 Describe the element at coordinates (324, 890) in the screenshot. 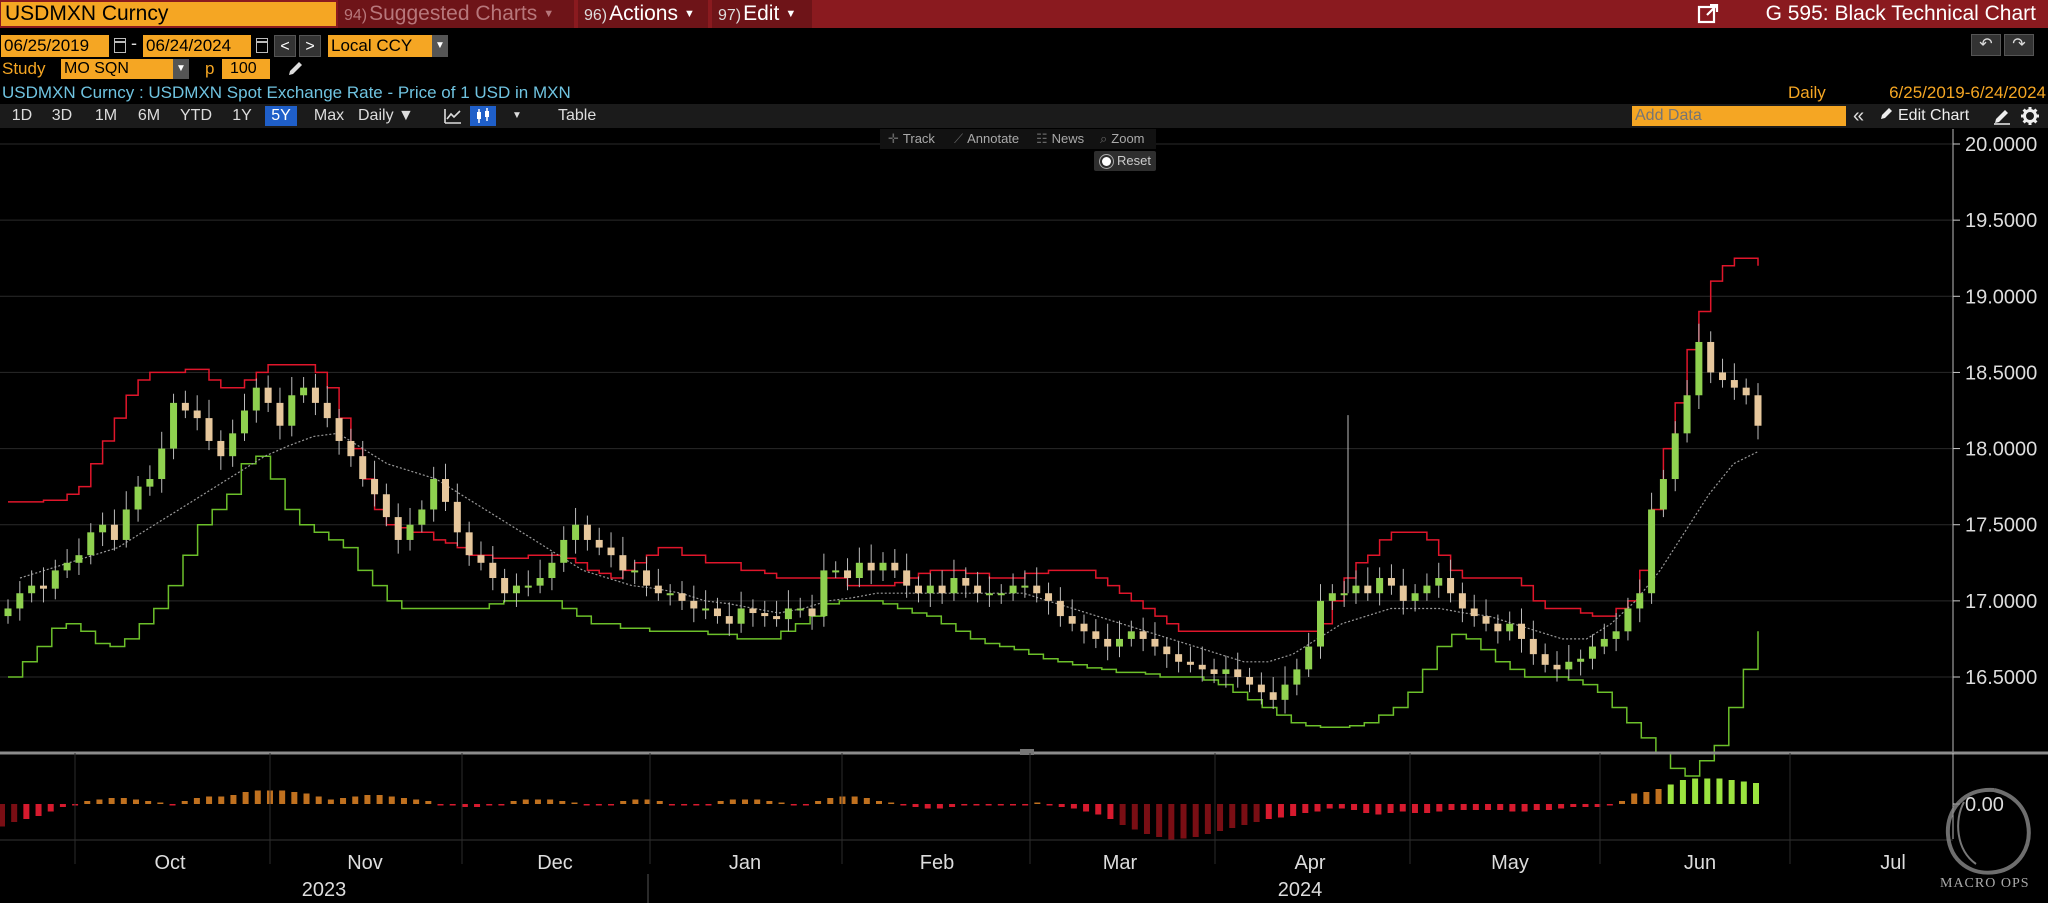

I see `year-label: 2023` at that location.